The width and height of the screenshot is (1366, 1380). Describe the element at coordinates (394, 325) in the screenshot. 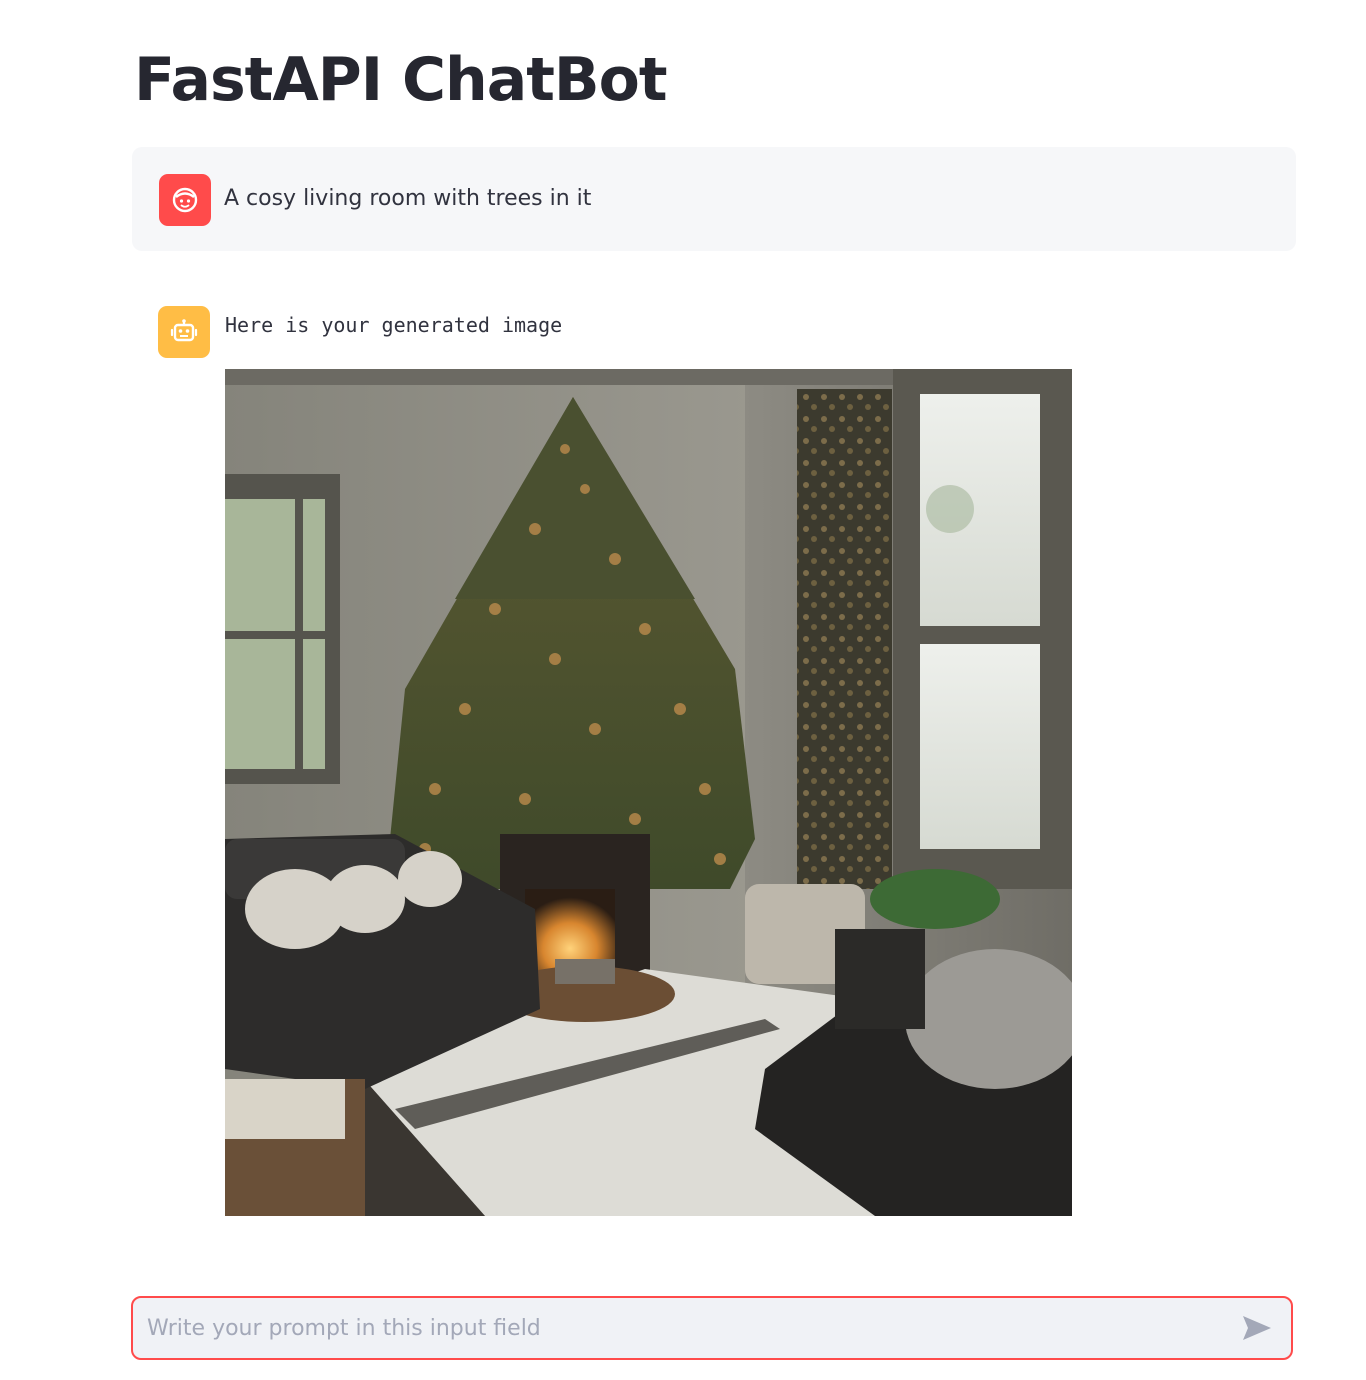

I see `assistant-message-text: Here is your generated image` at that location.